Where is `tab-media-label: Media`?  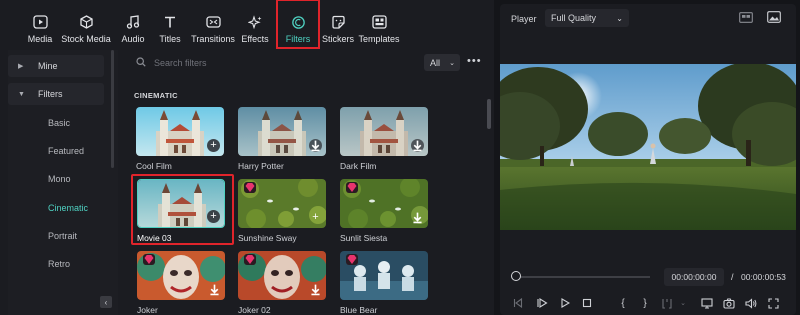
tab-media-label: Media is located at coordinates (40, 39).